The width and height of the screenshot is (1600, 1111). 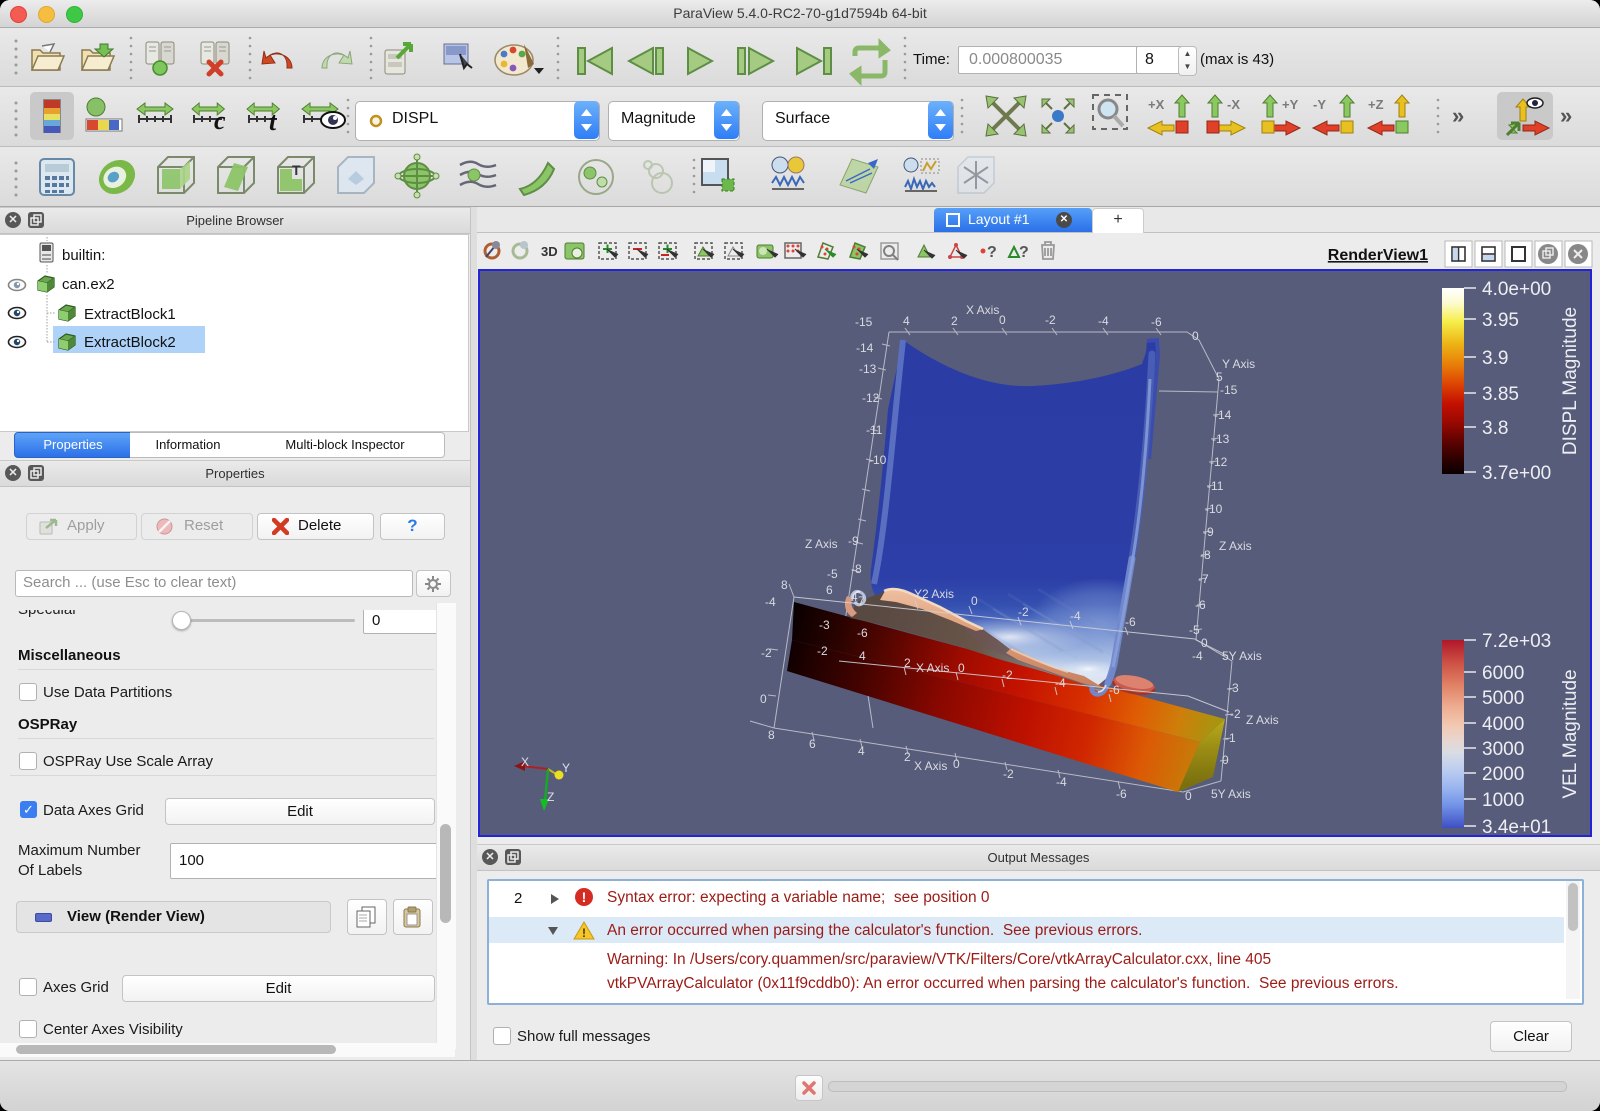 I want to click on svg-text: -1, so click(x=1230, y=738).